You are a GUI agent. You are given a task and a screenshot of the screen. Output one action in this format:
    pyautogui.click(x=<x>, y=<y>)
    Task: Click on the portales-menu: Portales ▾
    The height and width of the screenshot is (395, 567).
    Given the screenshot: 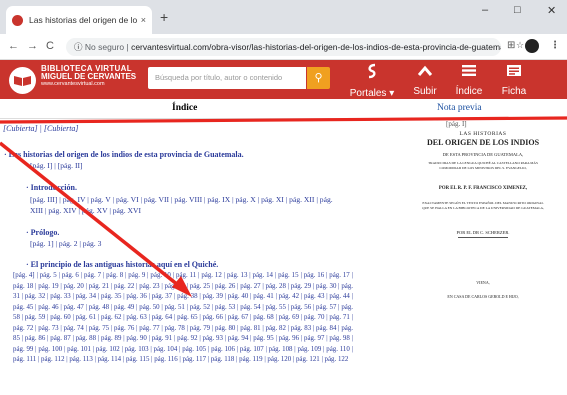 What is the action you would take?
    pyautogui.click(x=372, y=82)
    